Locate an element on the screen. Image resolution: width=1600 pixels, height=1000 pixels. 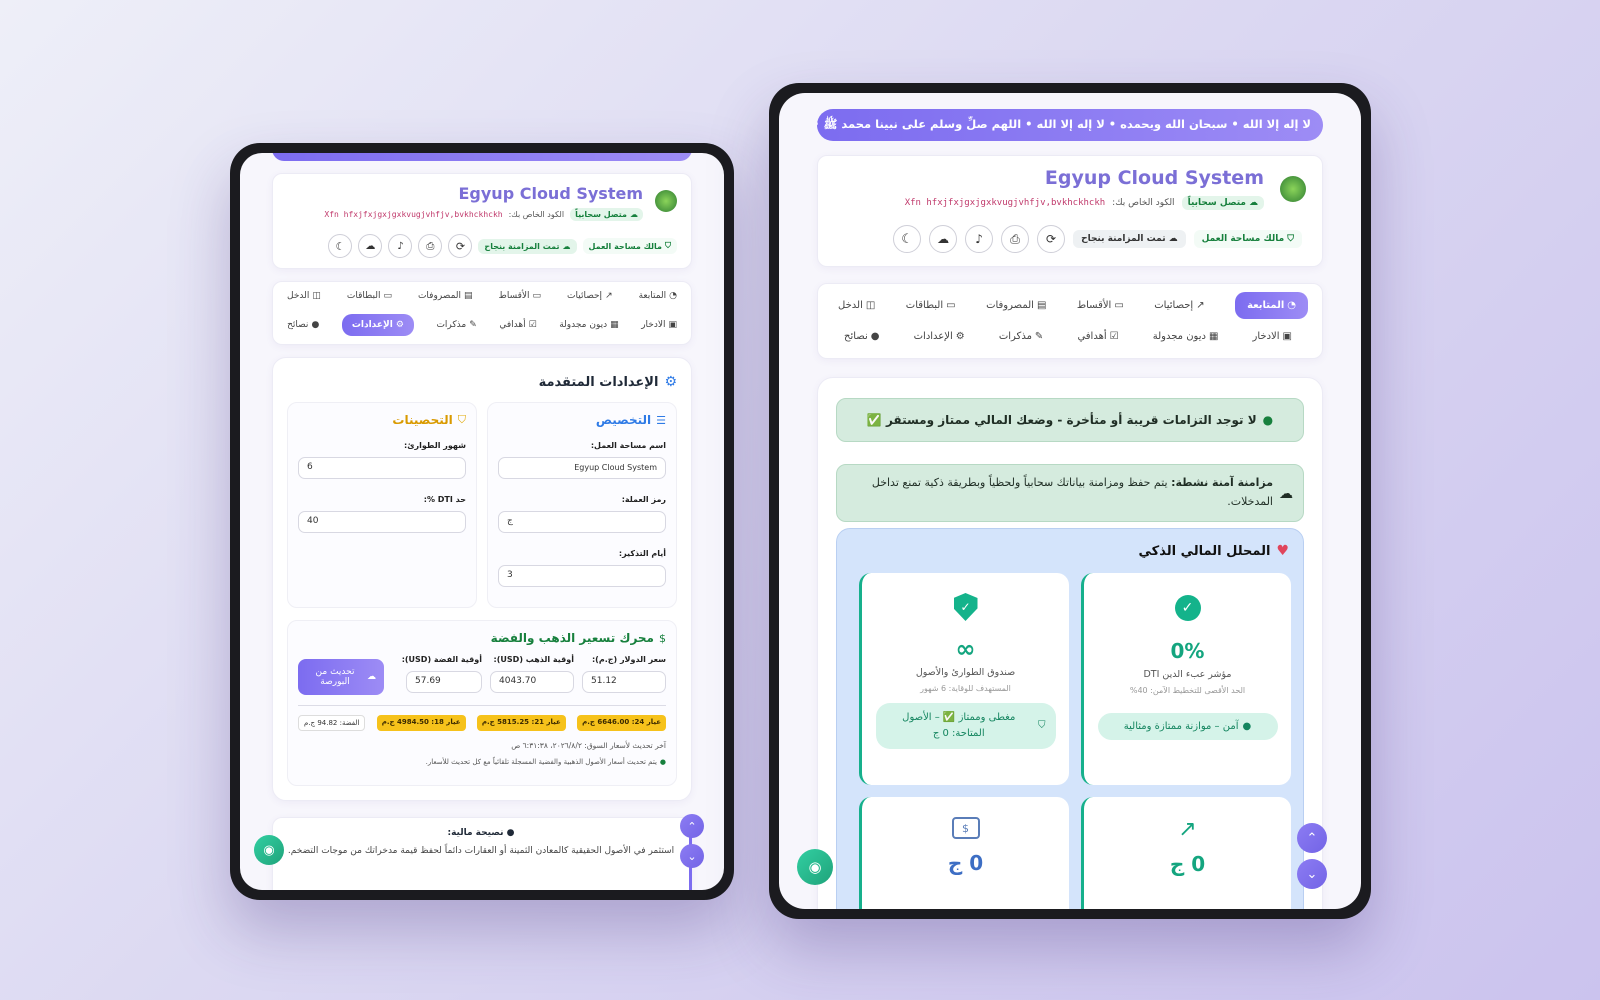
emergency-value: ∞ is located at coordinates (965, 649).